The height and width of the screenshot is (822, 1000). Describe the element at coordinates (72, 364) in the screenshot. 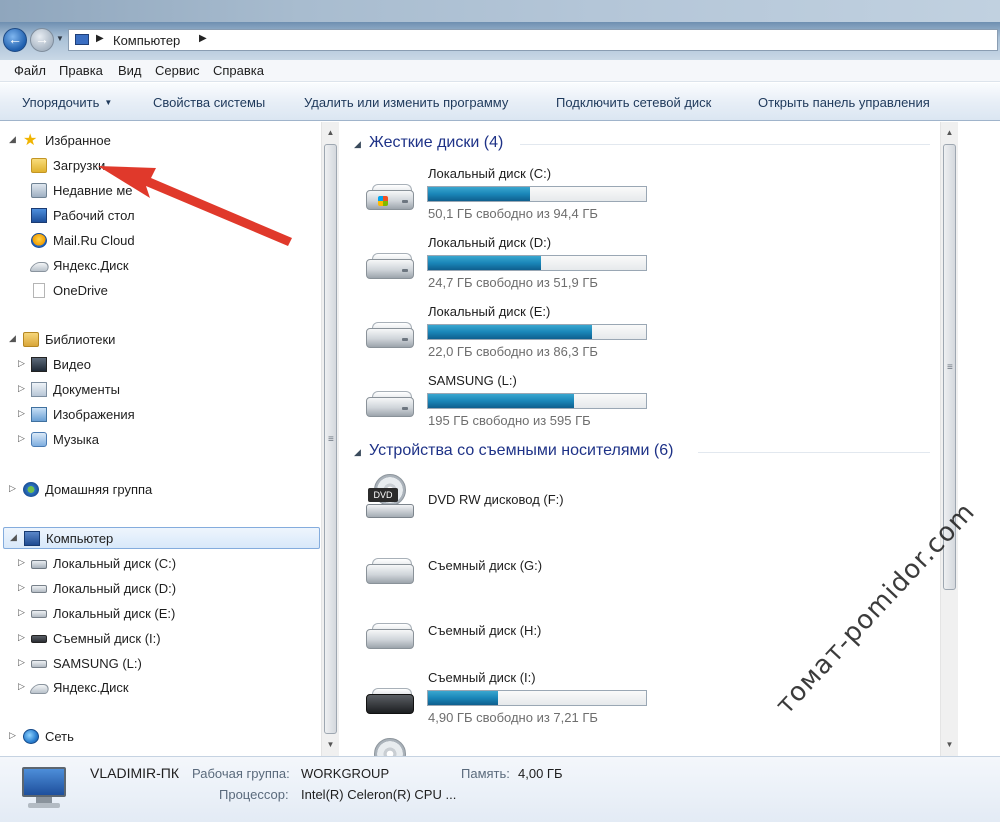

I see `nav-video-label: Видео` at that location.